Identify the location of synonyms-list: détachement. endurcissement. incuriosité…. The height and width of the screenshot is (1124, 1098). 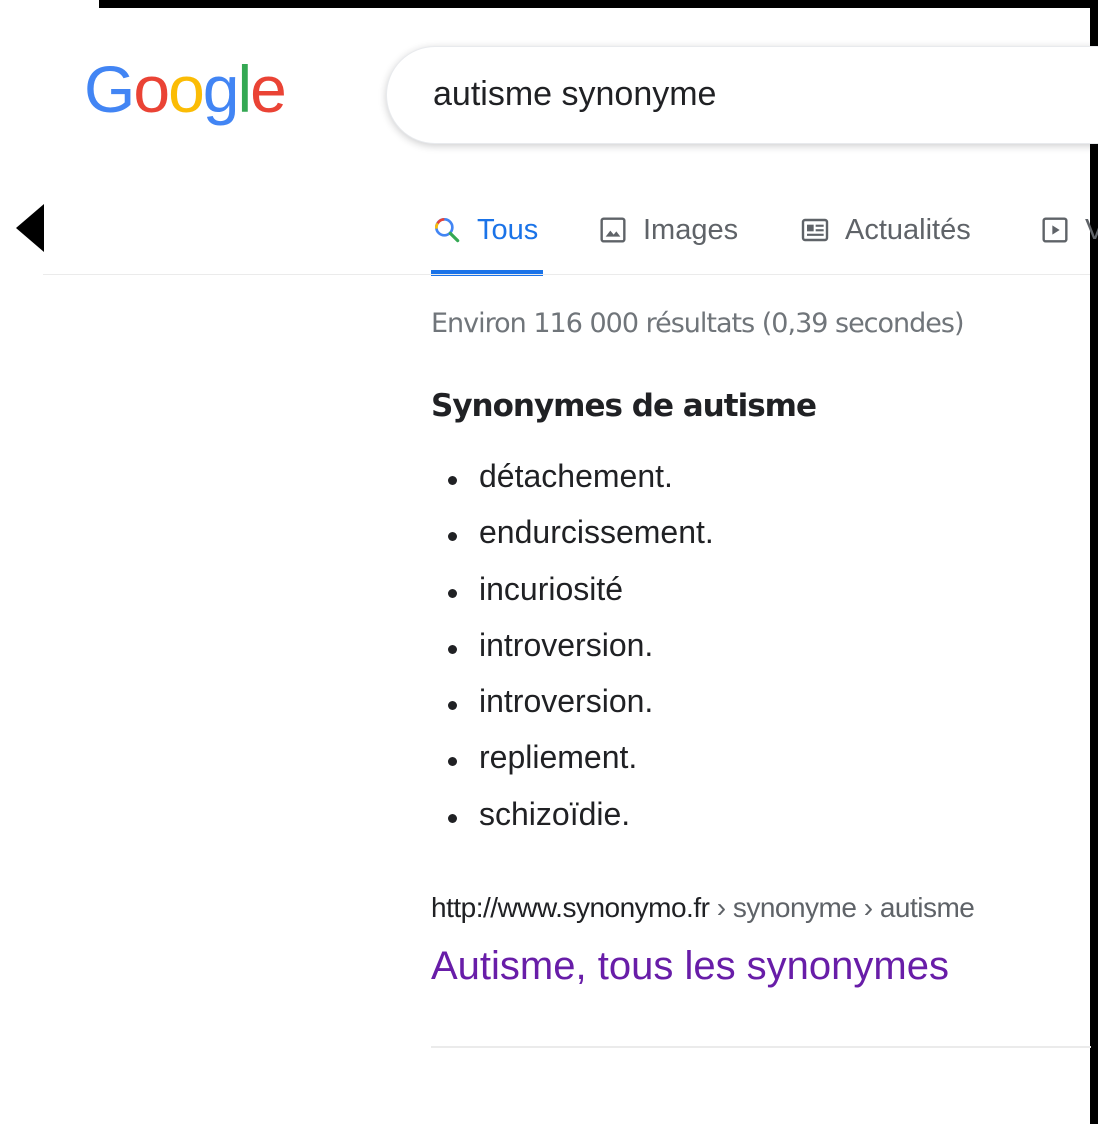
(572, 655).